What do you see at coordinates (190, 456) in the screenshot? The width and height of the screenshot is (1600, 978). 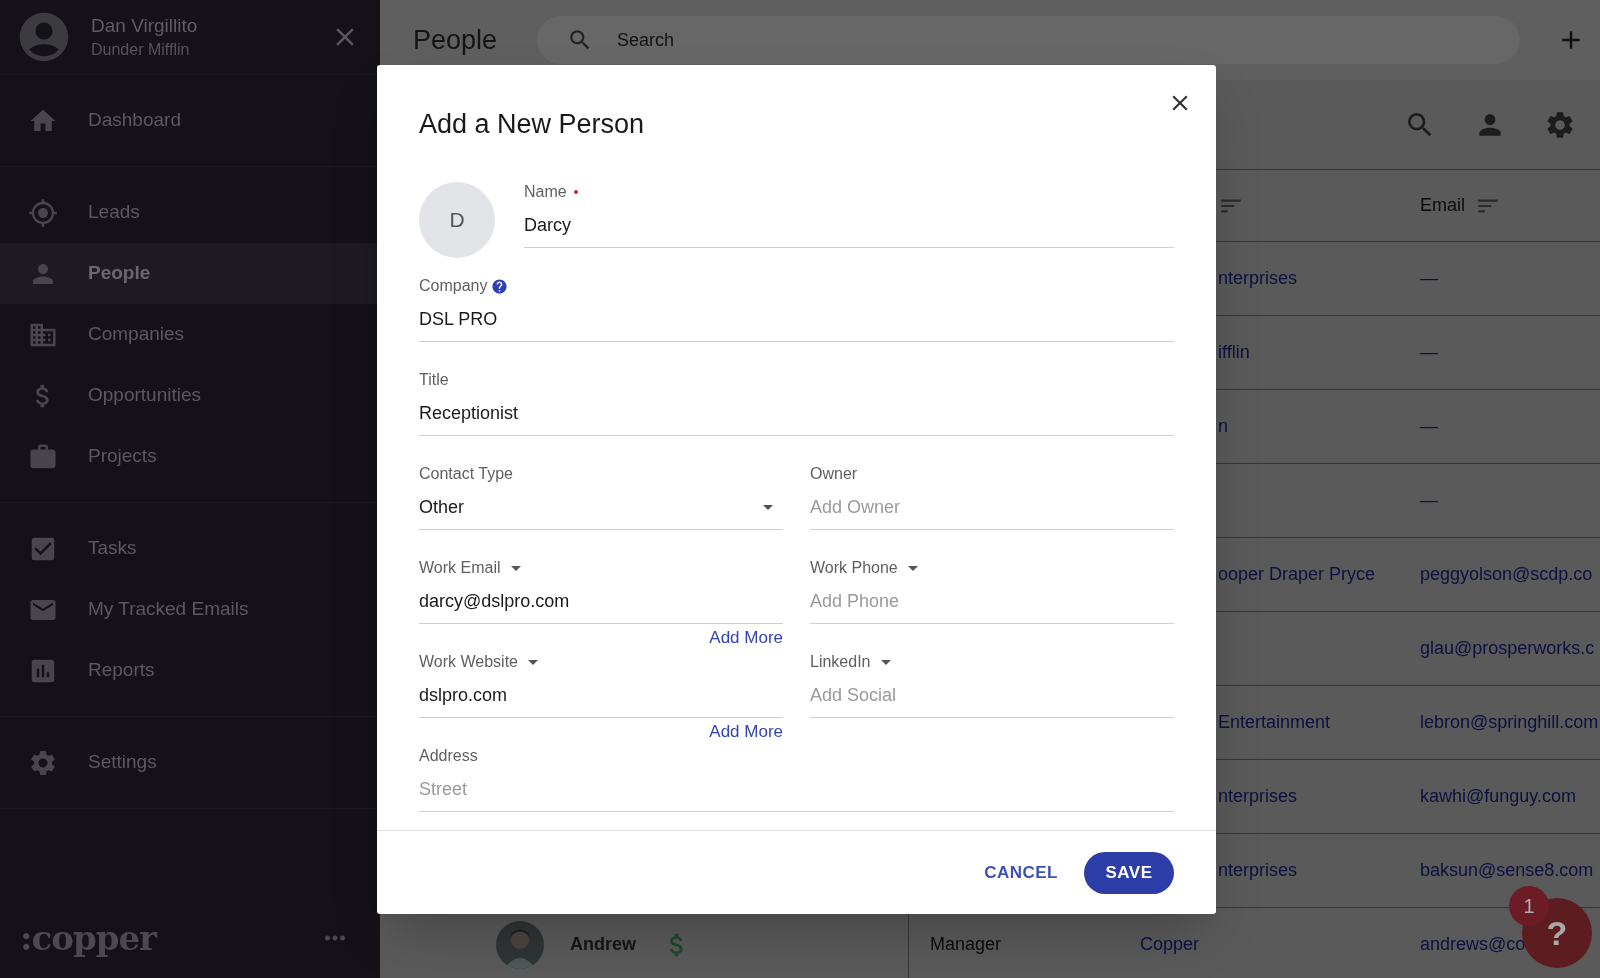 I see `nav-item: Projects` at bounding box center [190, 456].